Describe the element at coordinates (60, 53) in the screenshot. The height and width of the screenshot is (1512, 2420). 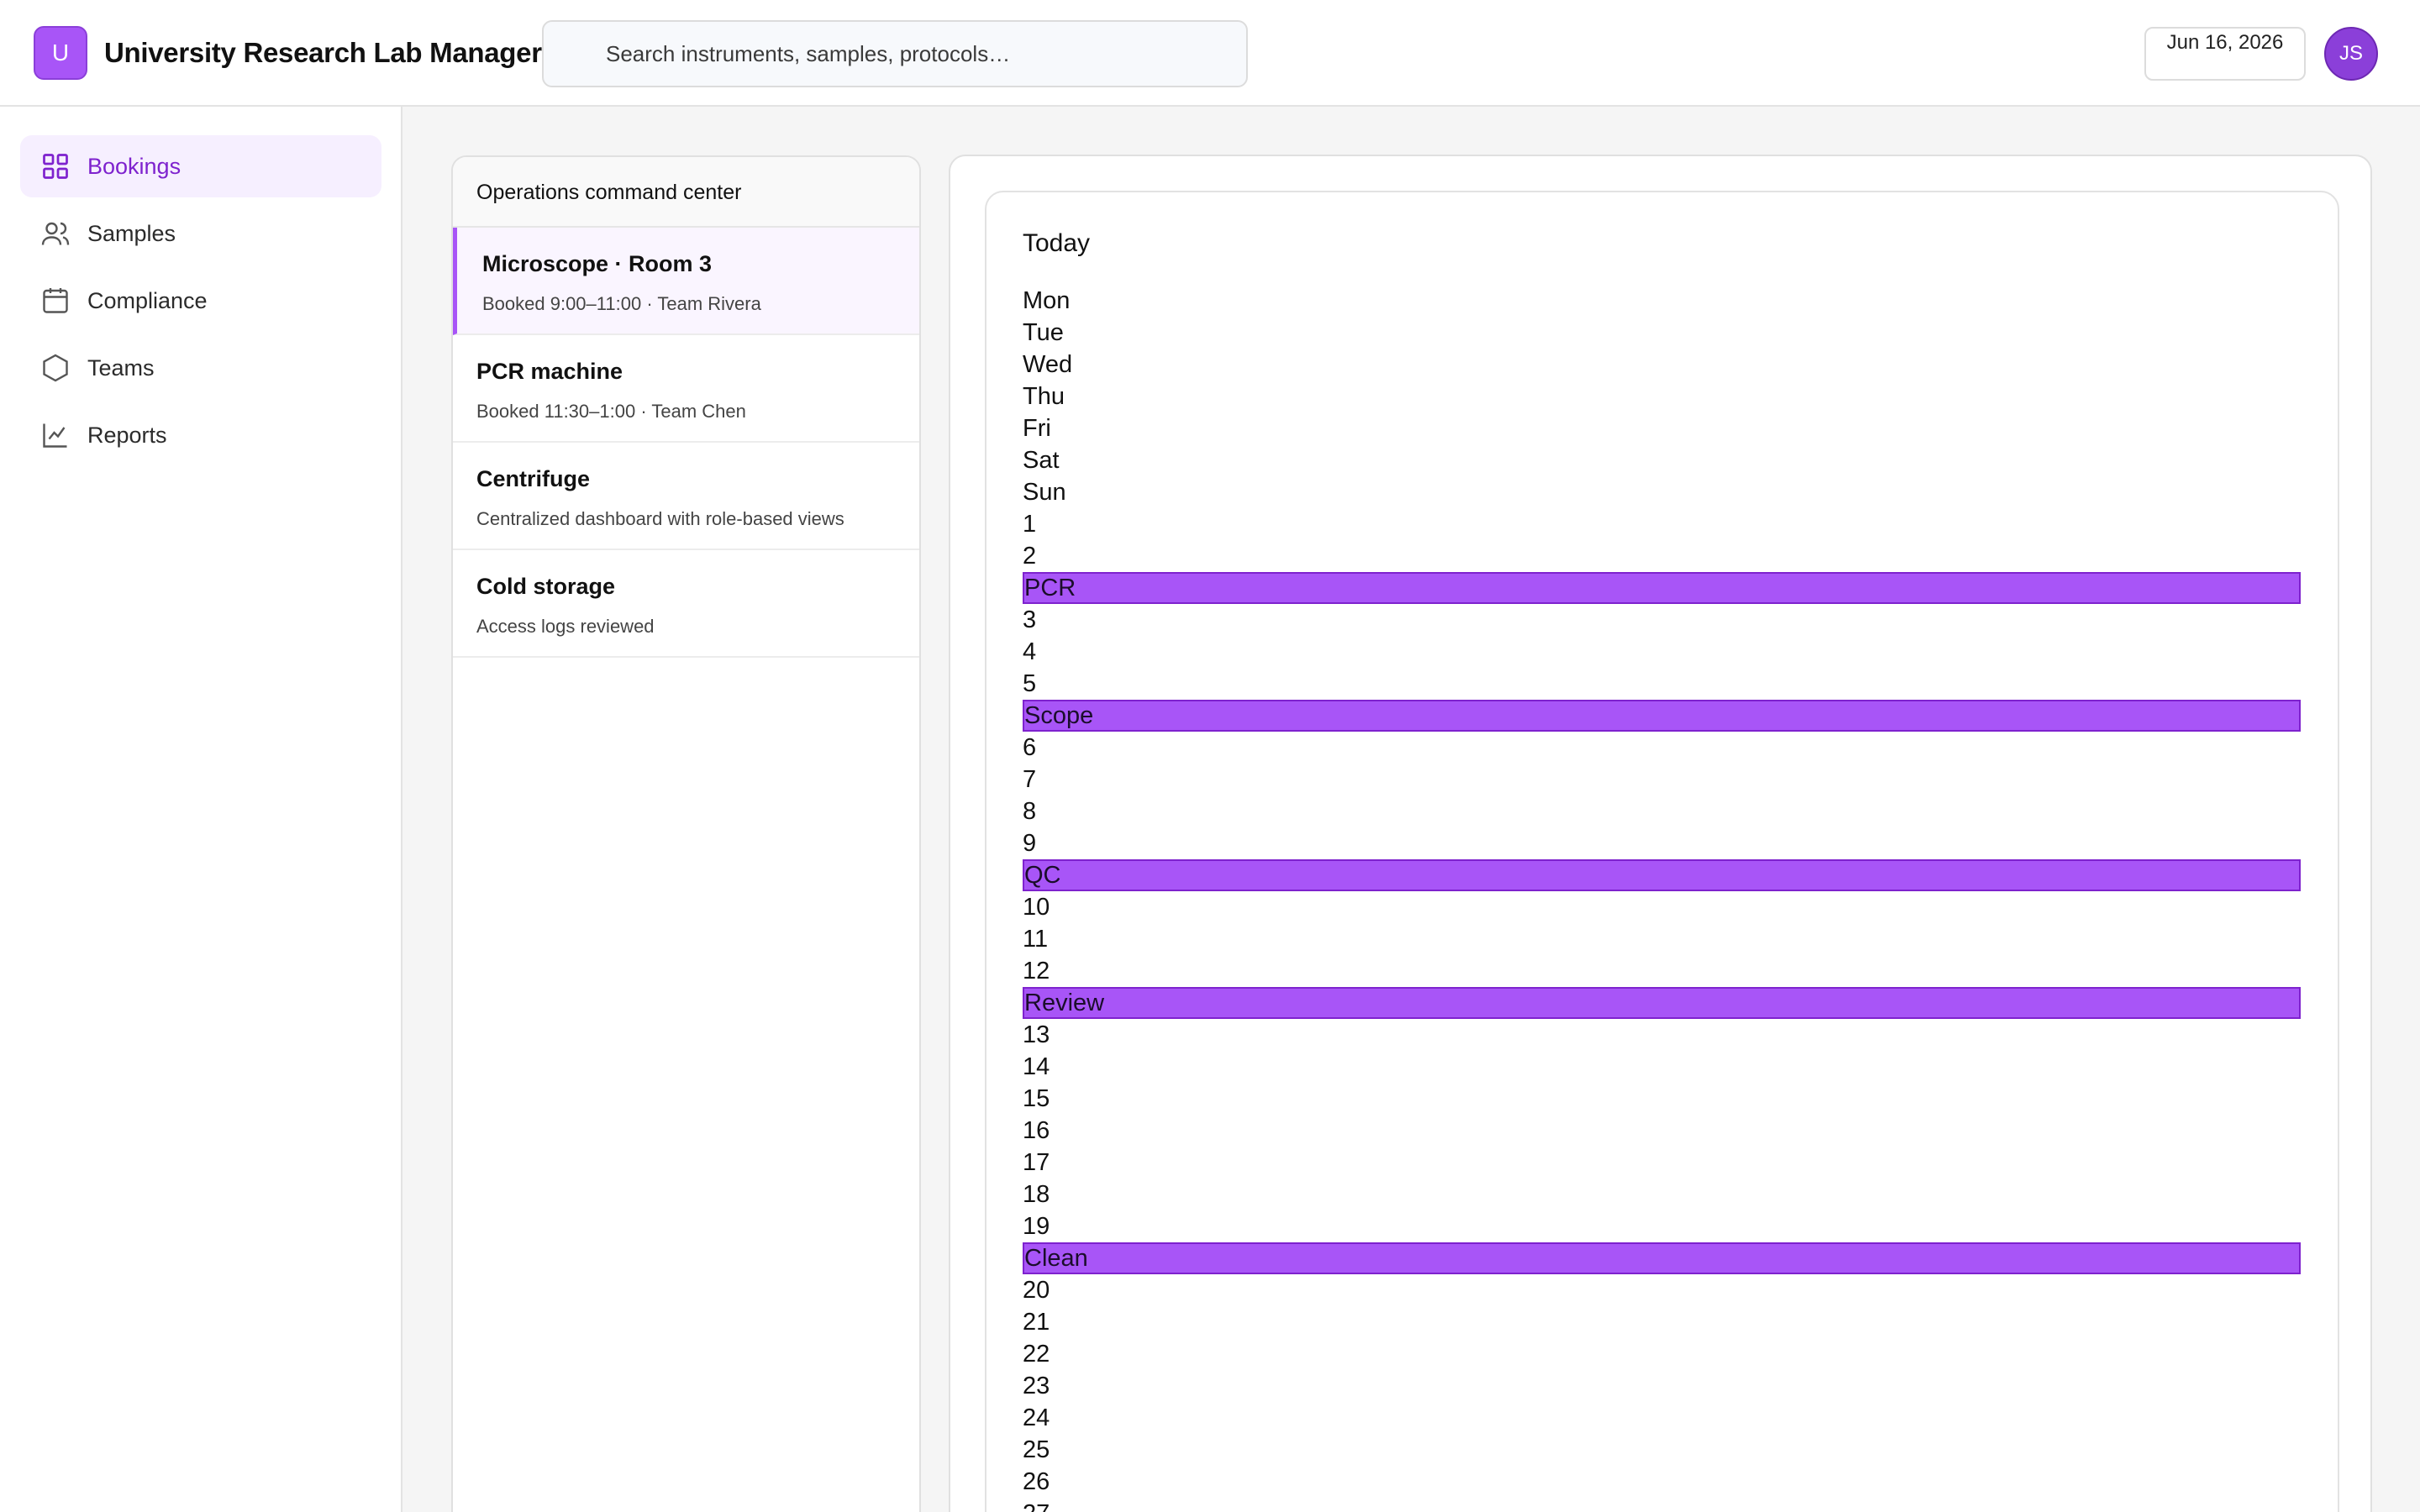
I see `app-logo: U` at that location.